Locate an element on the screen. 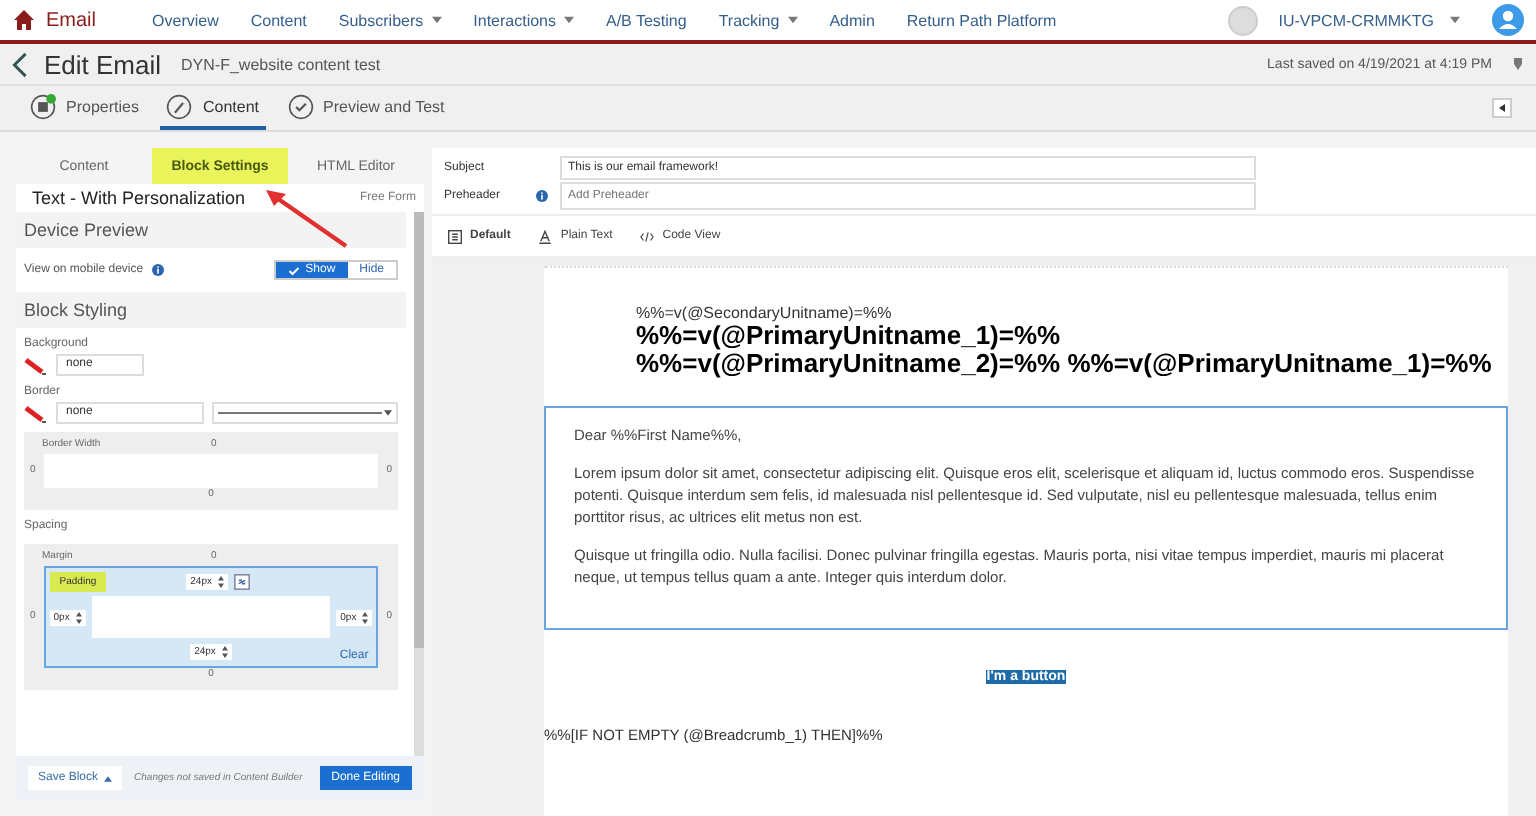 The width and height of the screenshot is (1536, 816). scrollbar is located at coordinates (419, 484).